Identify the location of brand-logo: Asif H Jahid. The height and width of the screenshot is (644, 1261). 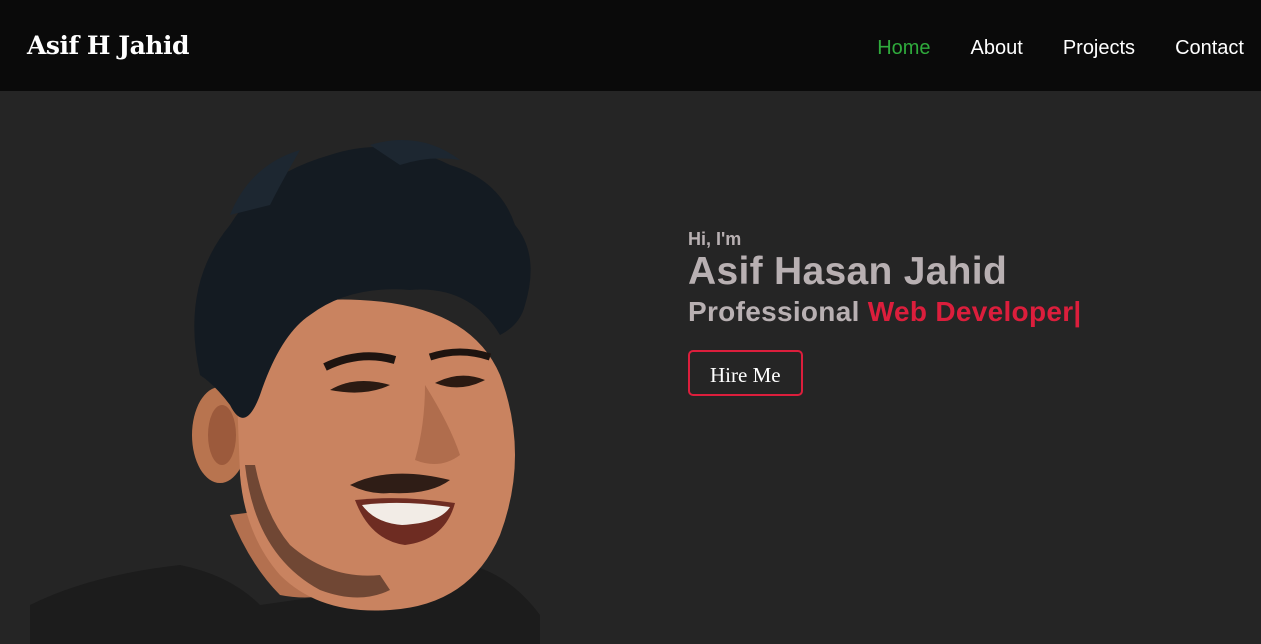
(108, 45).